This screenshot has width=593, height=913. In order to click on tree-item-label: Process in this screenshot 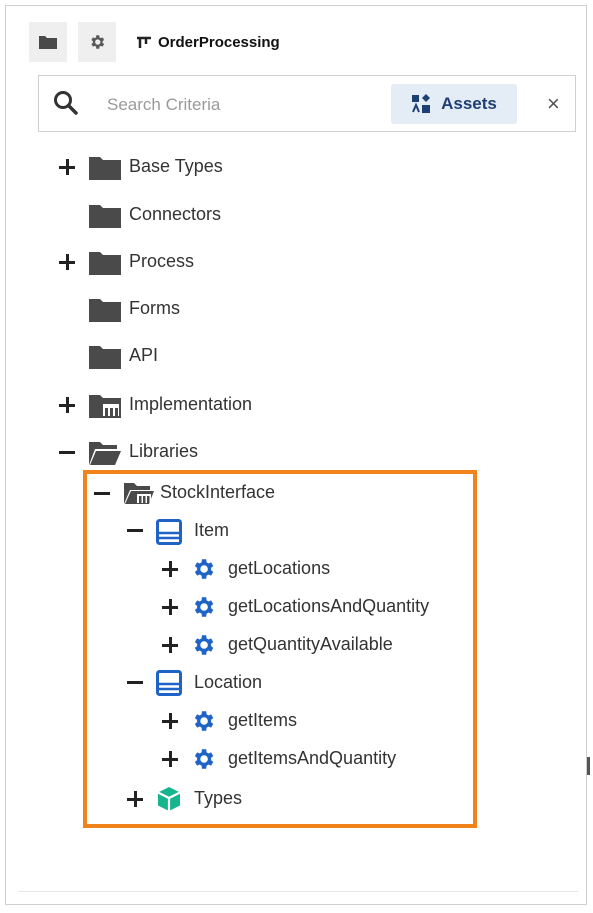, I will do `click(162, 261)`.